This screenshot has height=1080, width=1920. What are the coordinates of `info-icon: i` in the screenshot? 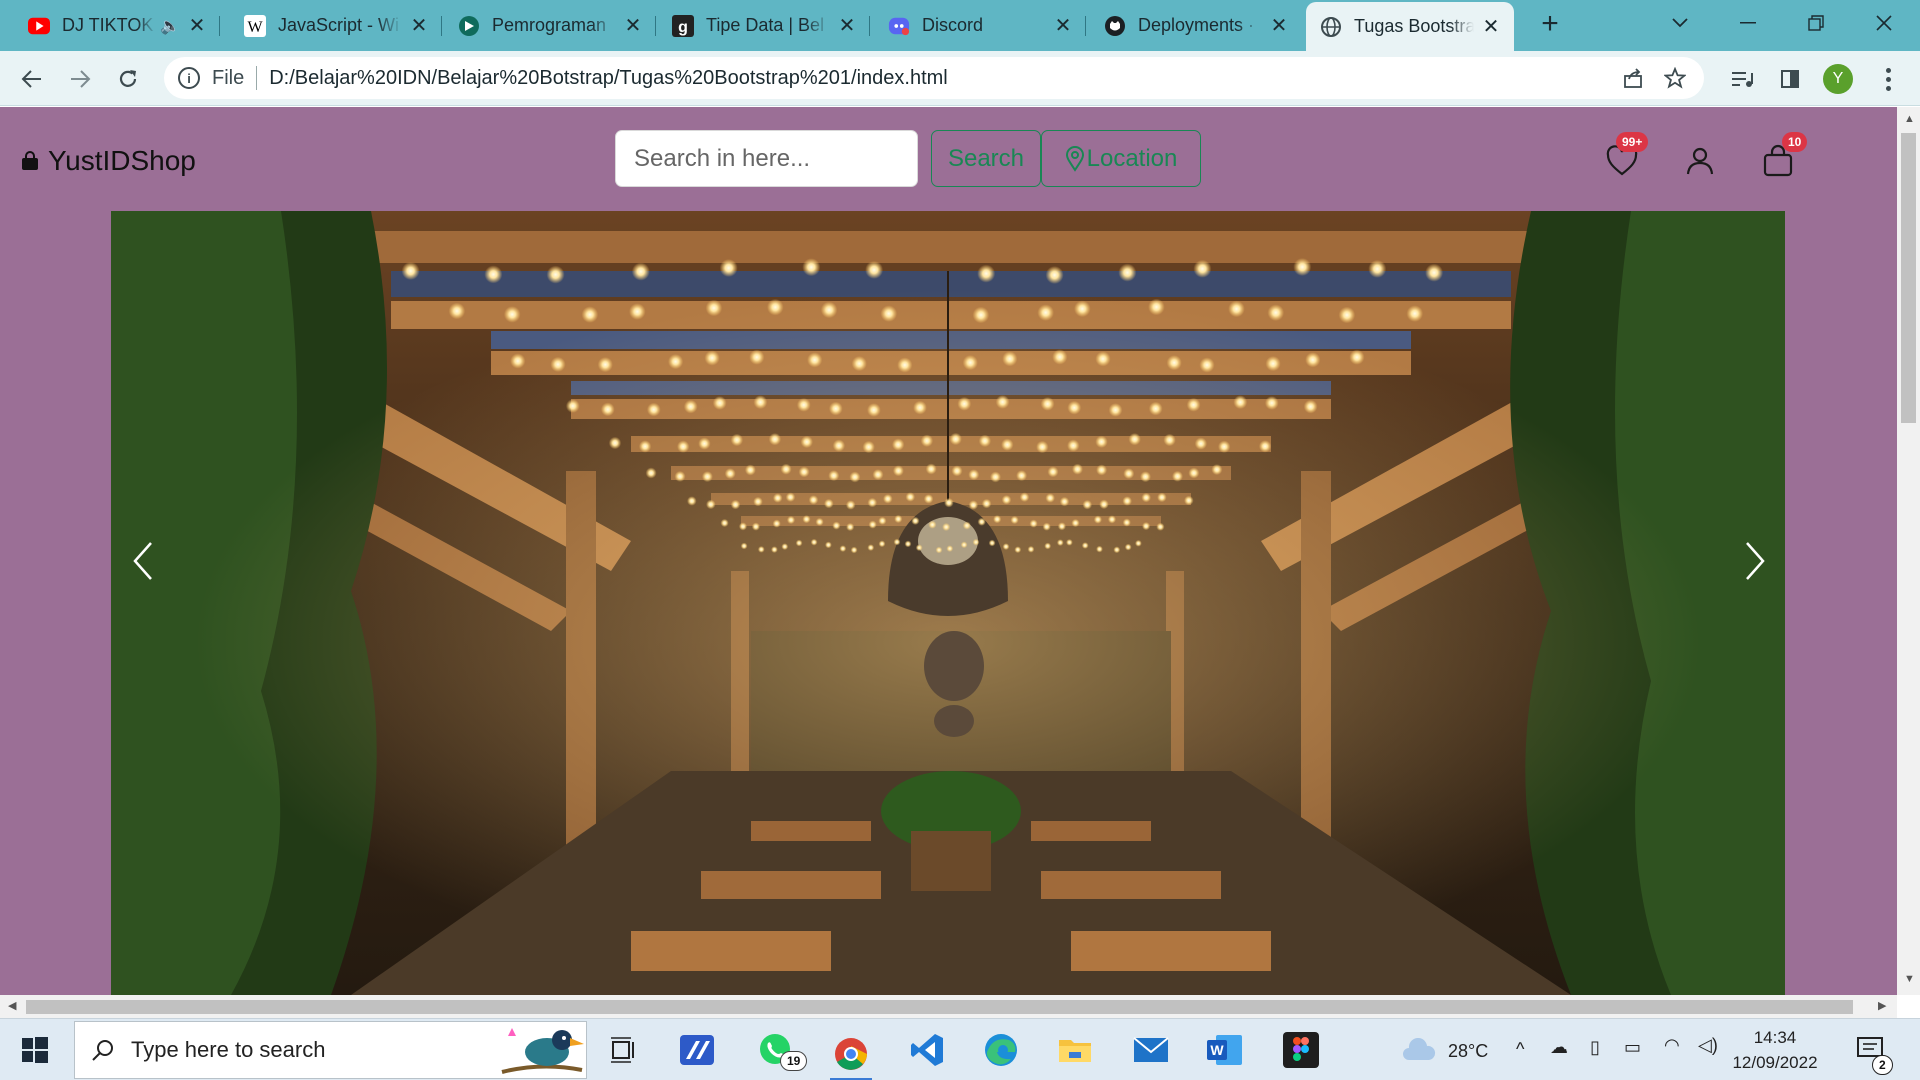 It's located at (189, 78).